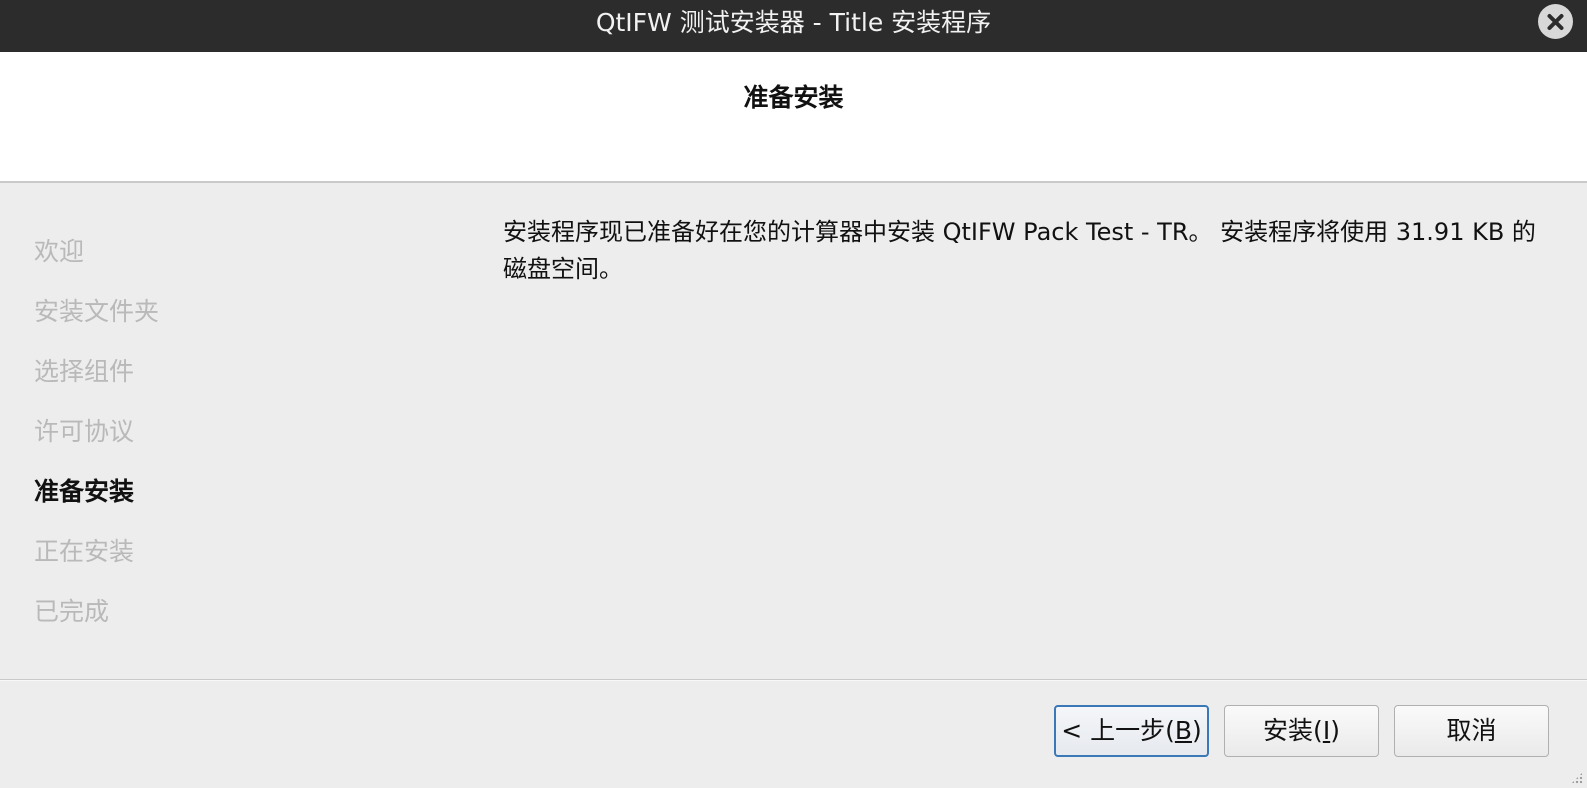 The width and height of the screenshot is (1587, 788). Describe the element at coordinates (793, 680) in the screenshot. I see `footer-divider-highlight` at that location.